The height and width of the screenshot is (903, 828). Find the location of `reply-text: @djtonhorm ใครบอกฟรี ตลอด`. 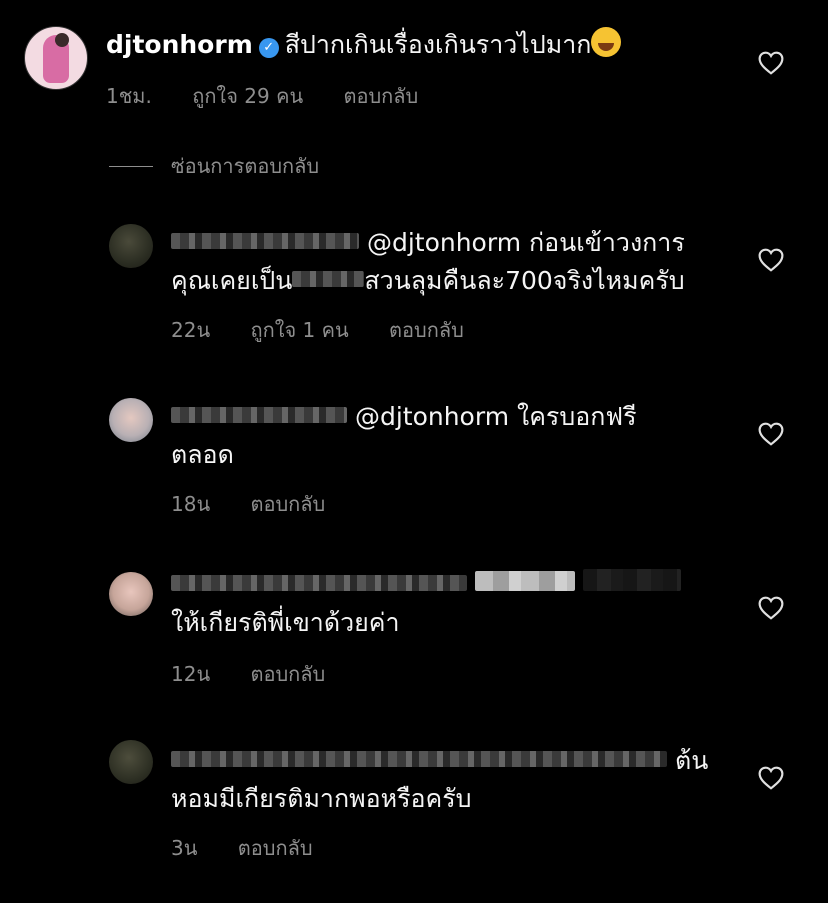

reply-text: @djtonhorm ใครบอกฟรี ตลอด is located at coordinates (404, 436).